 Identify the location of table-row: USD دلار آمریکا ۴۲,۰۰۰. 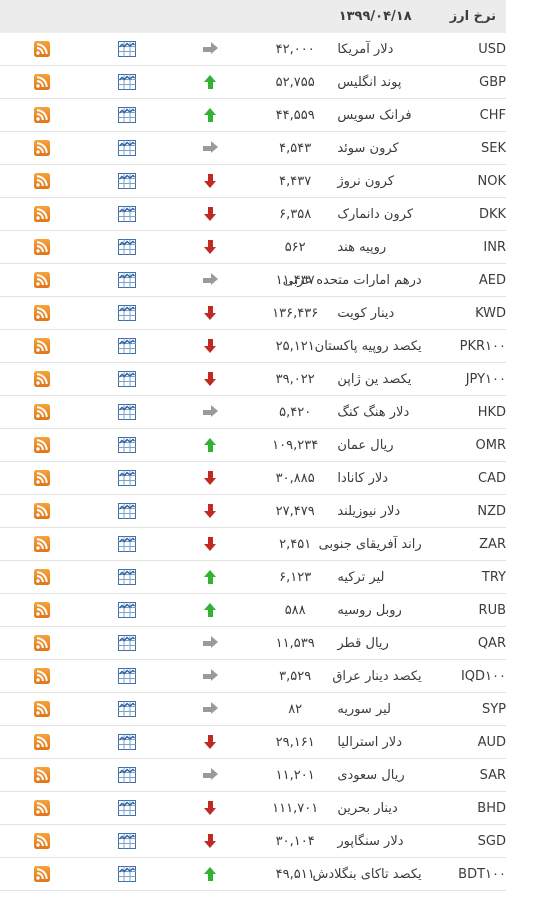
(253, 49).